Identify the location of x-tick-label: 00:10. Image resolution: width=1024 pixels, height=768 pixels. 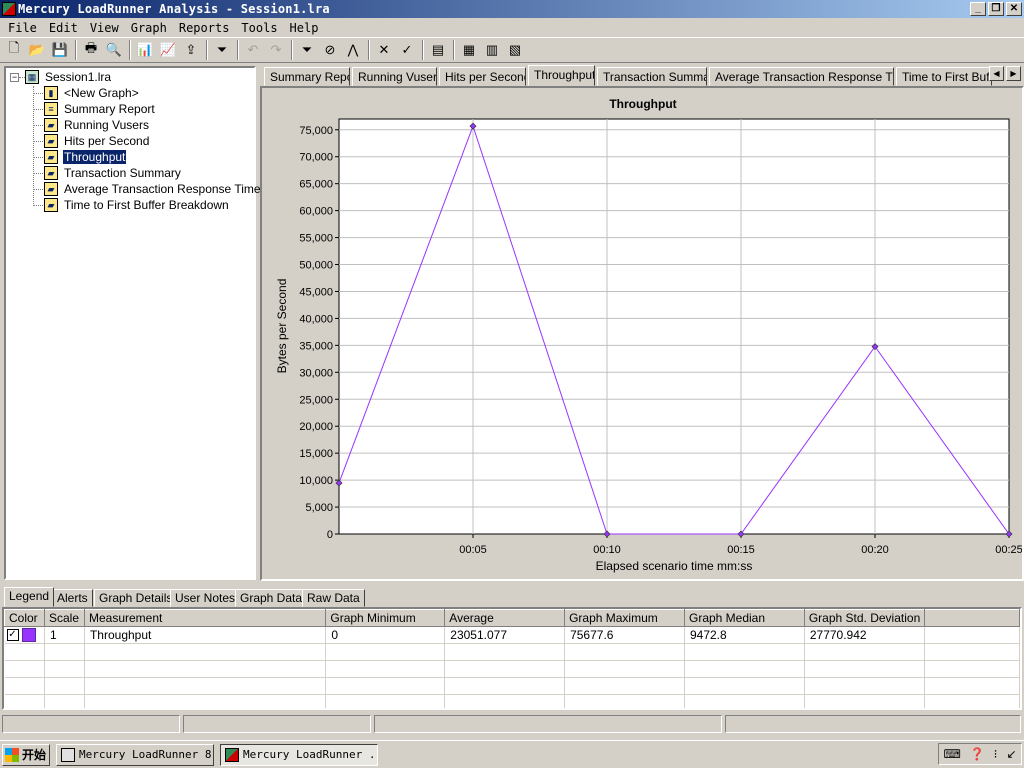
(607, 550).